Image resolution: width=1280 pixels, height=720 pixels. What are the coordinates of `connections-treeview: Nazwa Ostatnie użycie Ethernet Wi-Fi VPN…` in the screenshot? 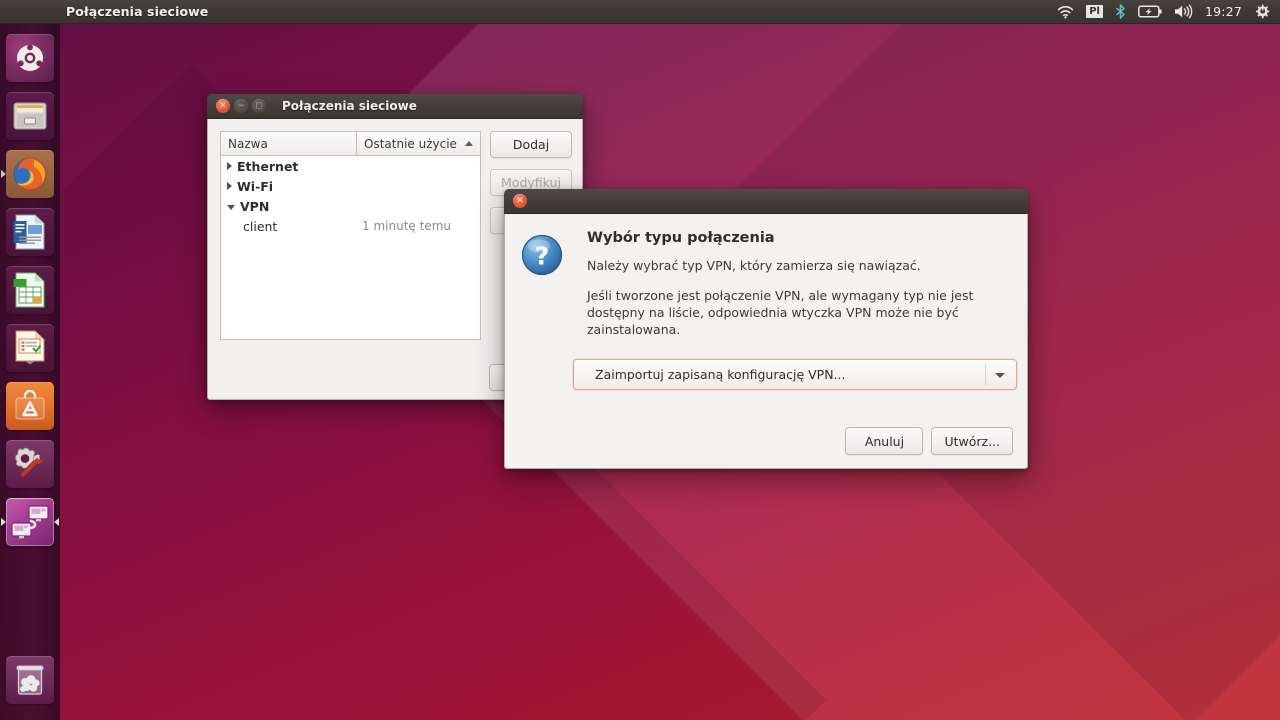 It's located at (350, 260).